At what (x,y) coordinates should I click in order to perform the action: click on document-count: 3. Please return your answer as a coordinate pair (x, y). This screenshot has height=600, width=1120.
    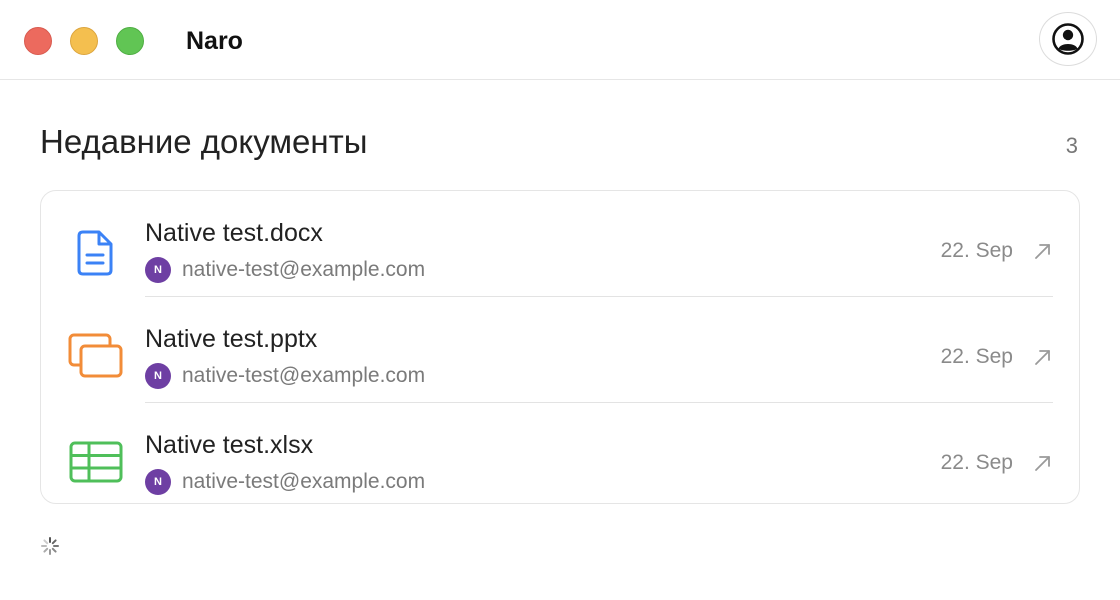
    Looking at the image, I should click on (1071, 145).